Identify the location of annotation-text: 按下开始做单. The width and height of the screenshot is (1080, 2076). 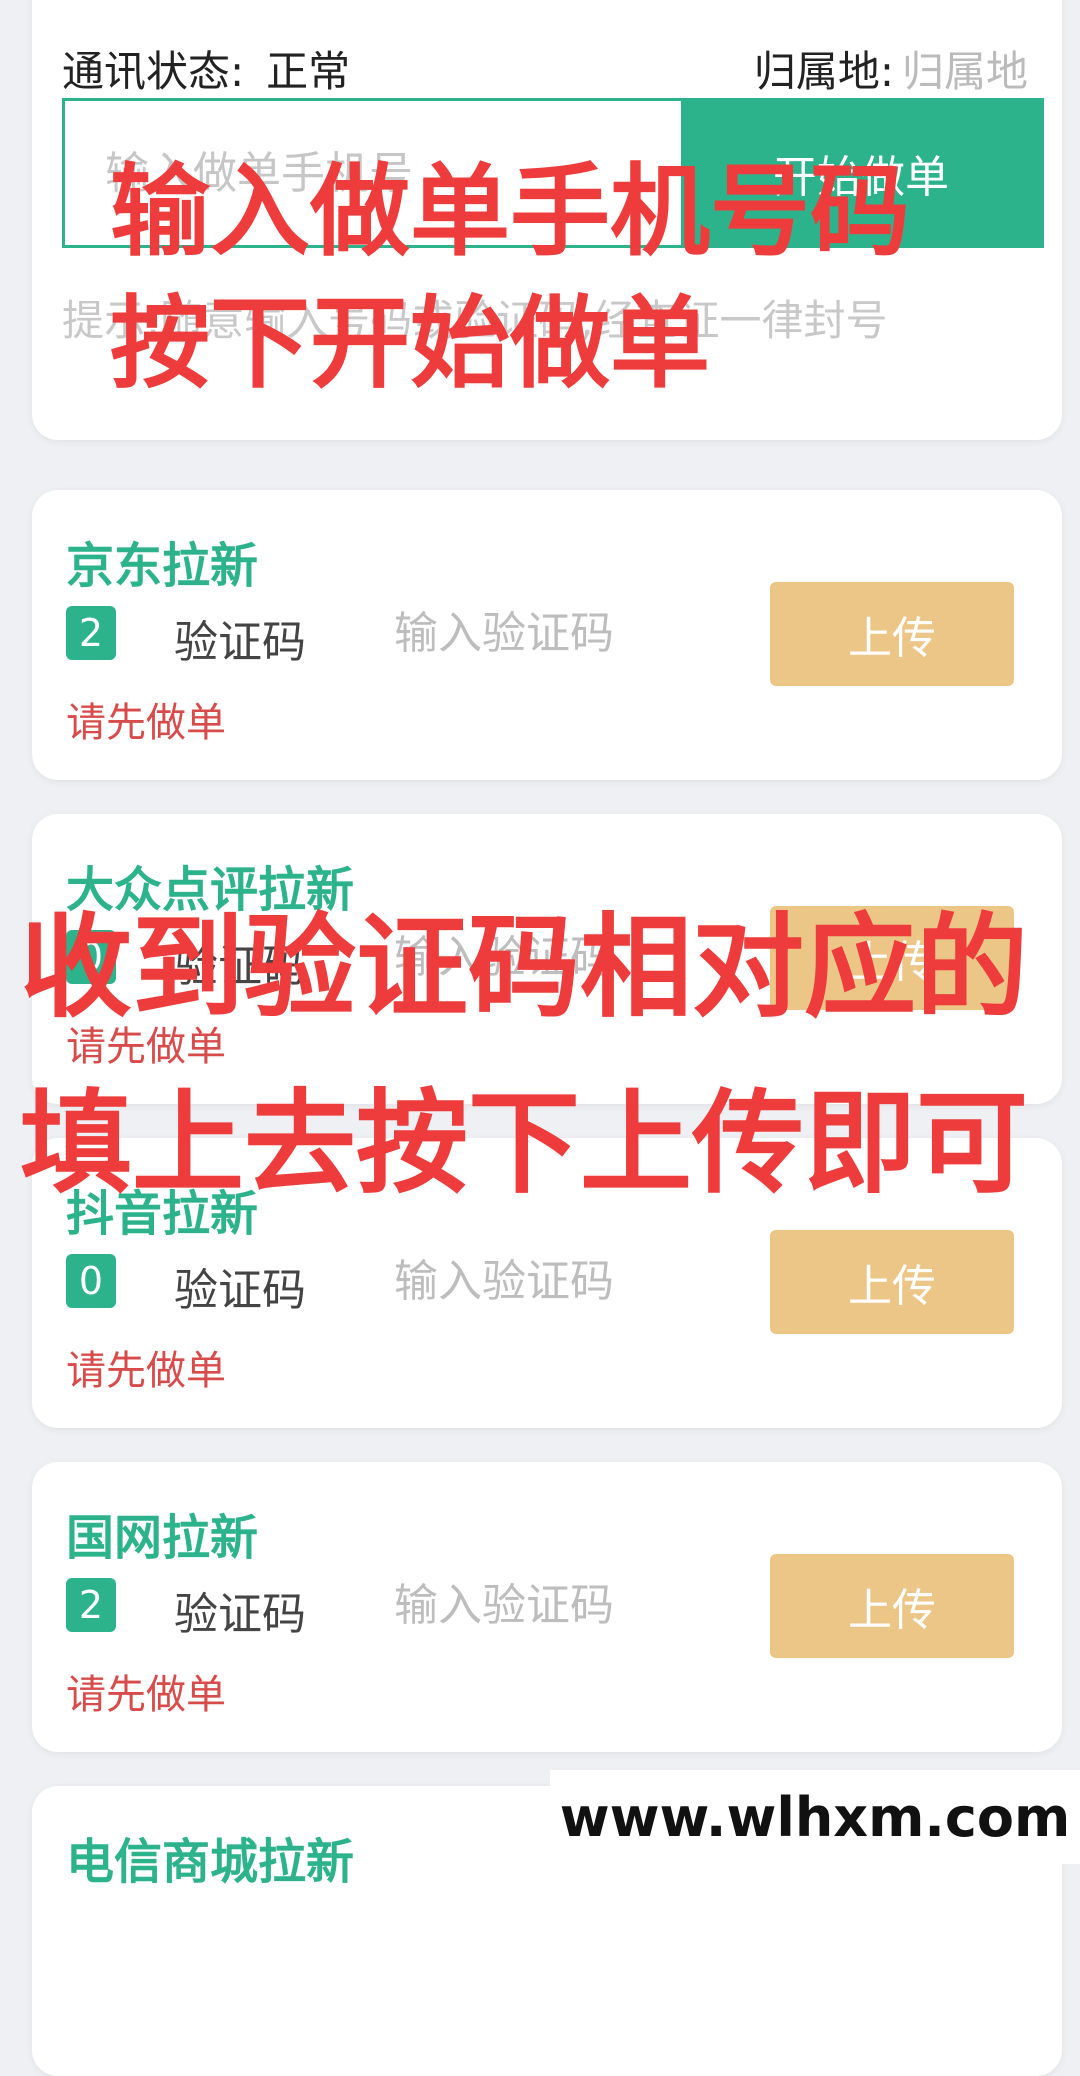
(410, 343).